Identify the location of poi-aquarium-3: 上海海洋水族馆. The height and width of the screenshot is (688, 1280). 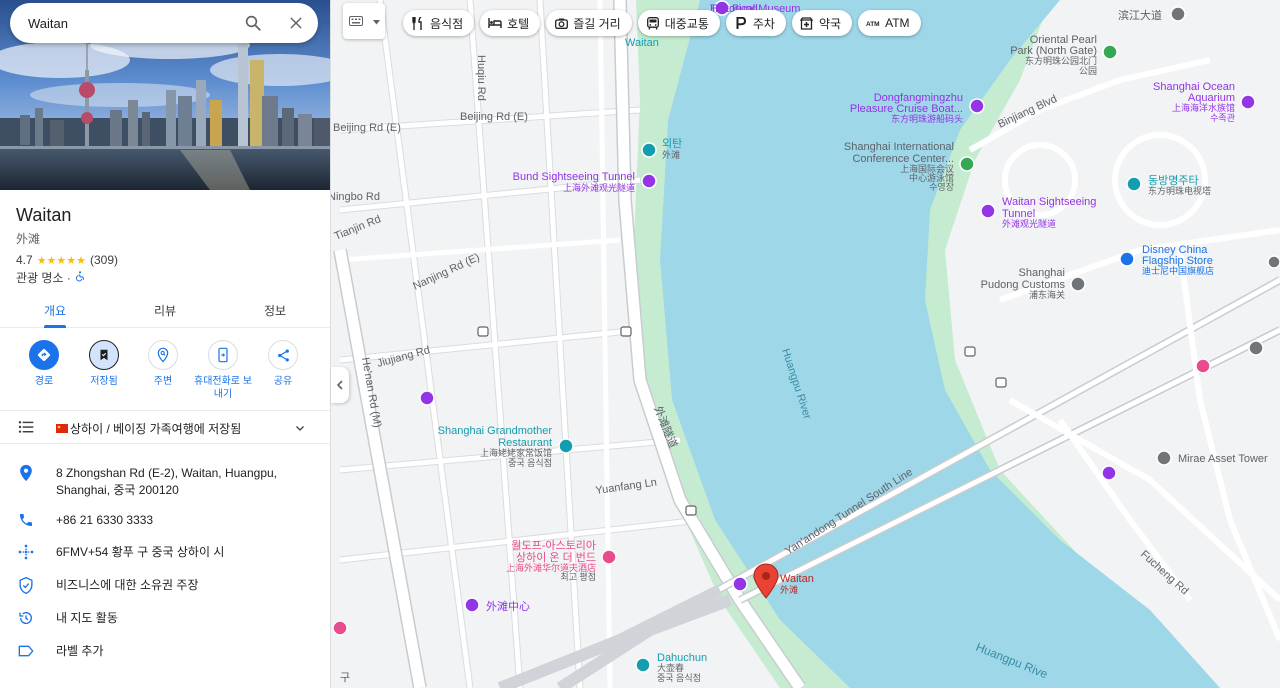
(1203, 107).